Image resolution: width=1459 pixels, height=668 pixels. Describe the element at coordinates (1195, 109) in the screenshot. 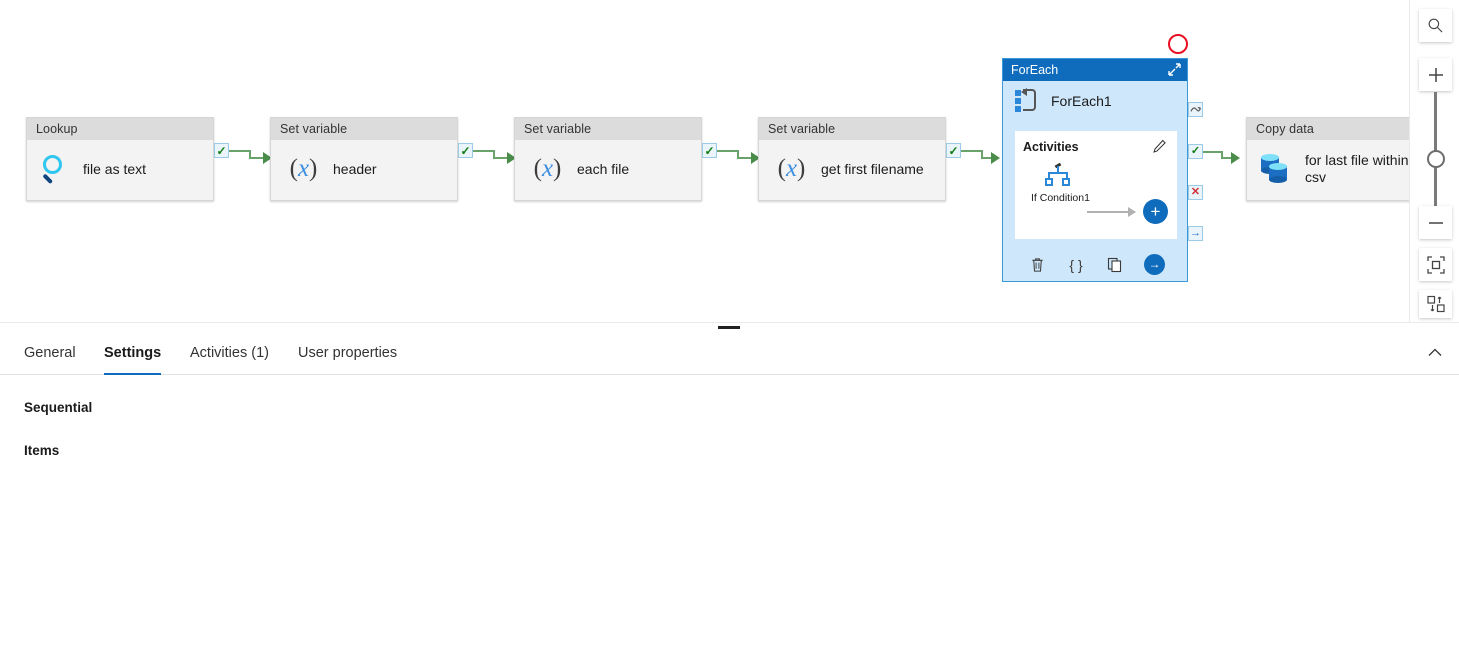

I see `skip-handle` at that location.